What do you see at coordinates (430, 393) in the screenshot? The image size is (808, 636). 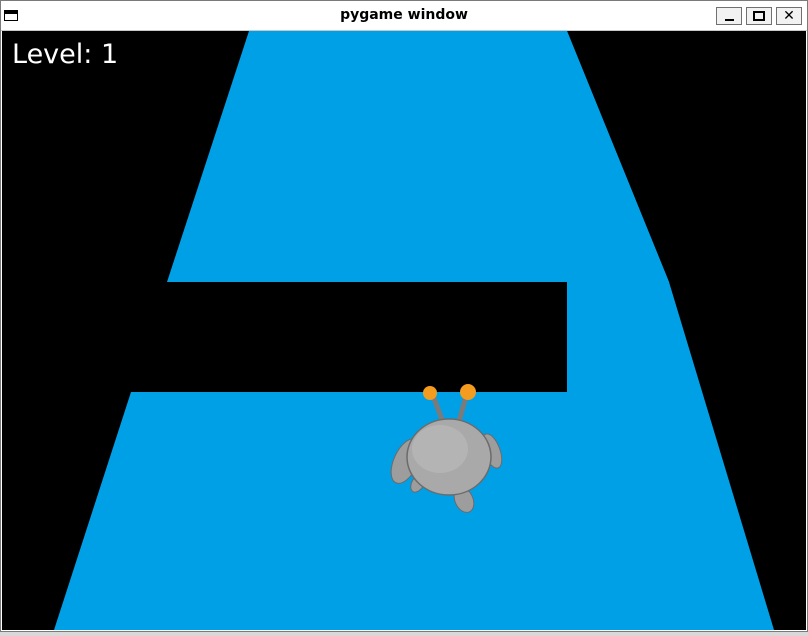 I see `antenna-tip-left` at bounding box center [430, 393].